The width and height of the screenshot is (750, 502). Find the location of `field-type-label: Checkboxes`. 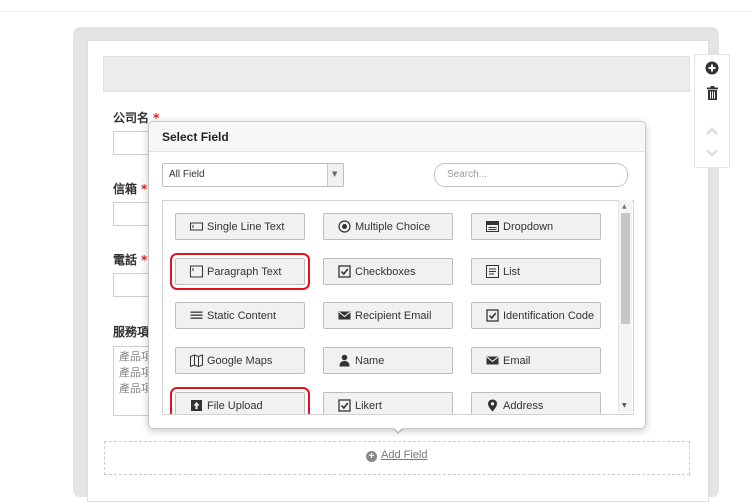

field-type-label: Checkboxes is located at coordinates (385, 272).